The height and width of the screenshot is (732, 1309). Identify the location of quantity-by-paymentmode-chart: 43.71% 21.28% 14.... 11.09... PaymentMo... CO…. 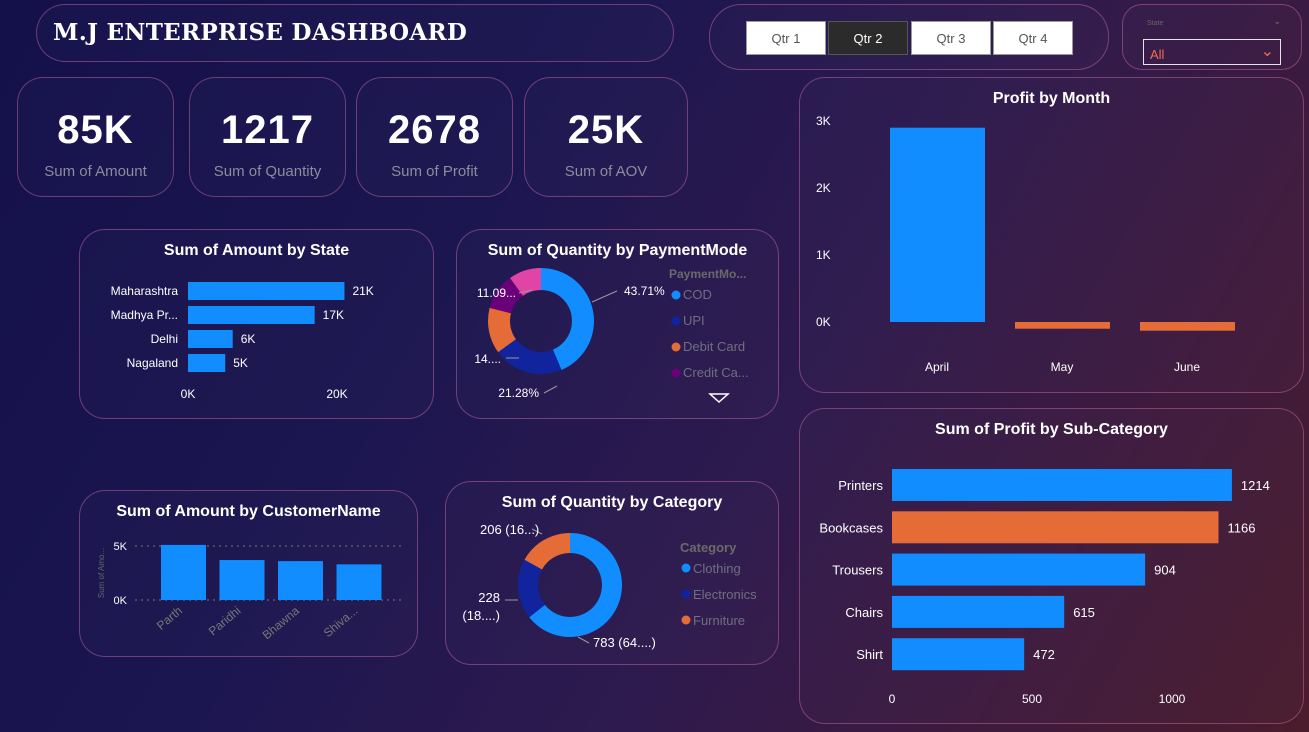
(611, 335).